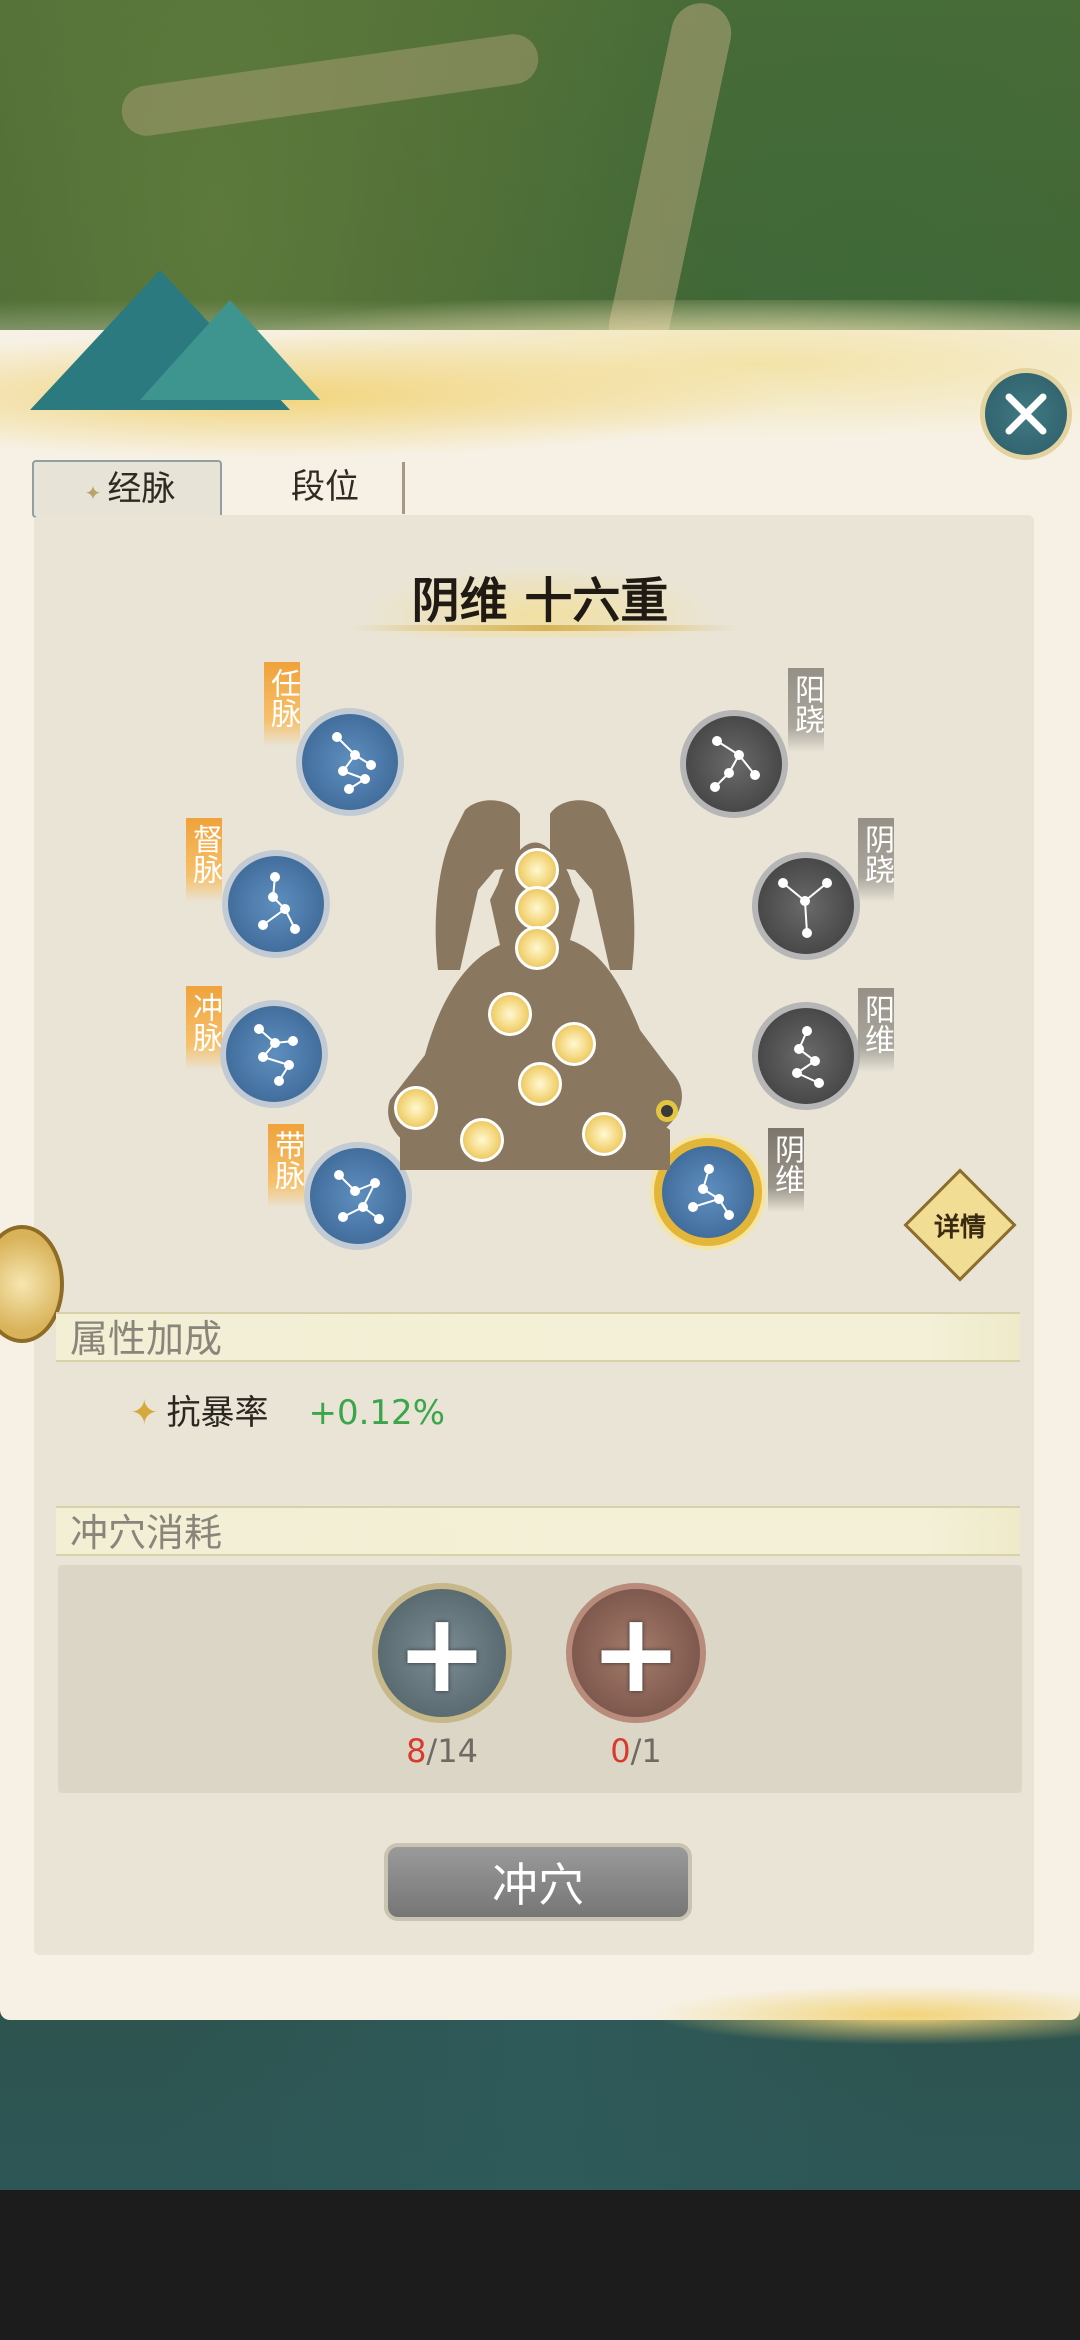 The image size is (1080, 2340). What do you see at coordinates (330, 85) in the screenshot?
I see `map-road` at bounding box center [330, 85].